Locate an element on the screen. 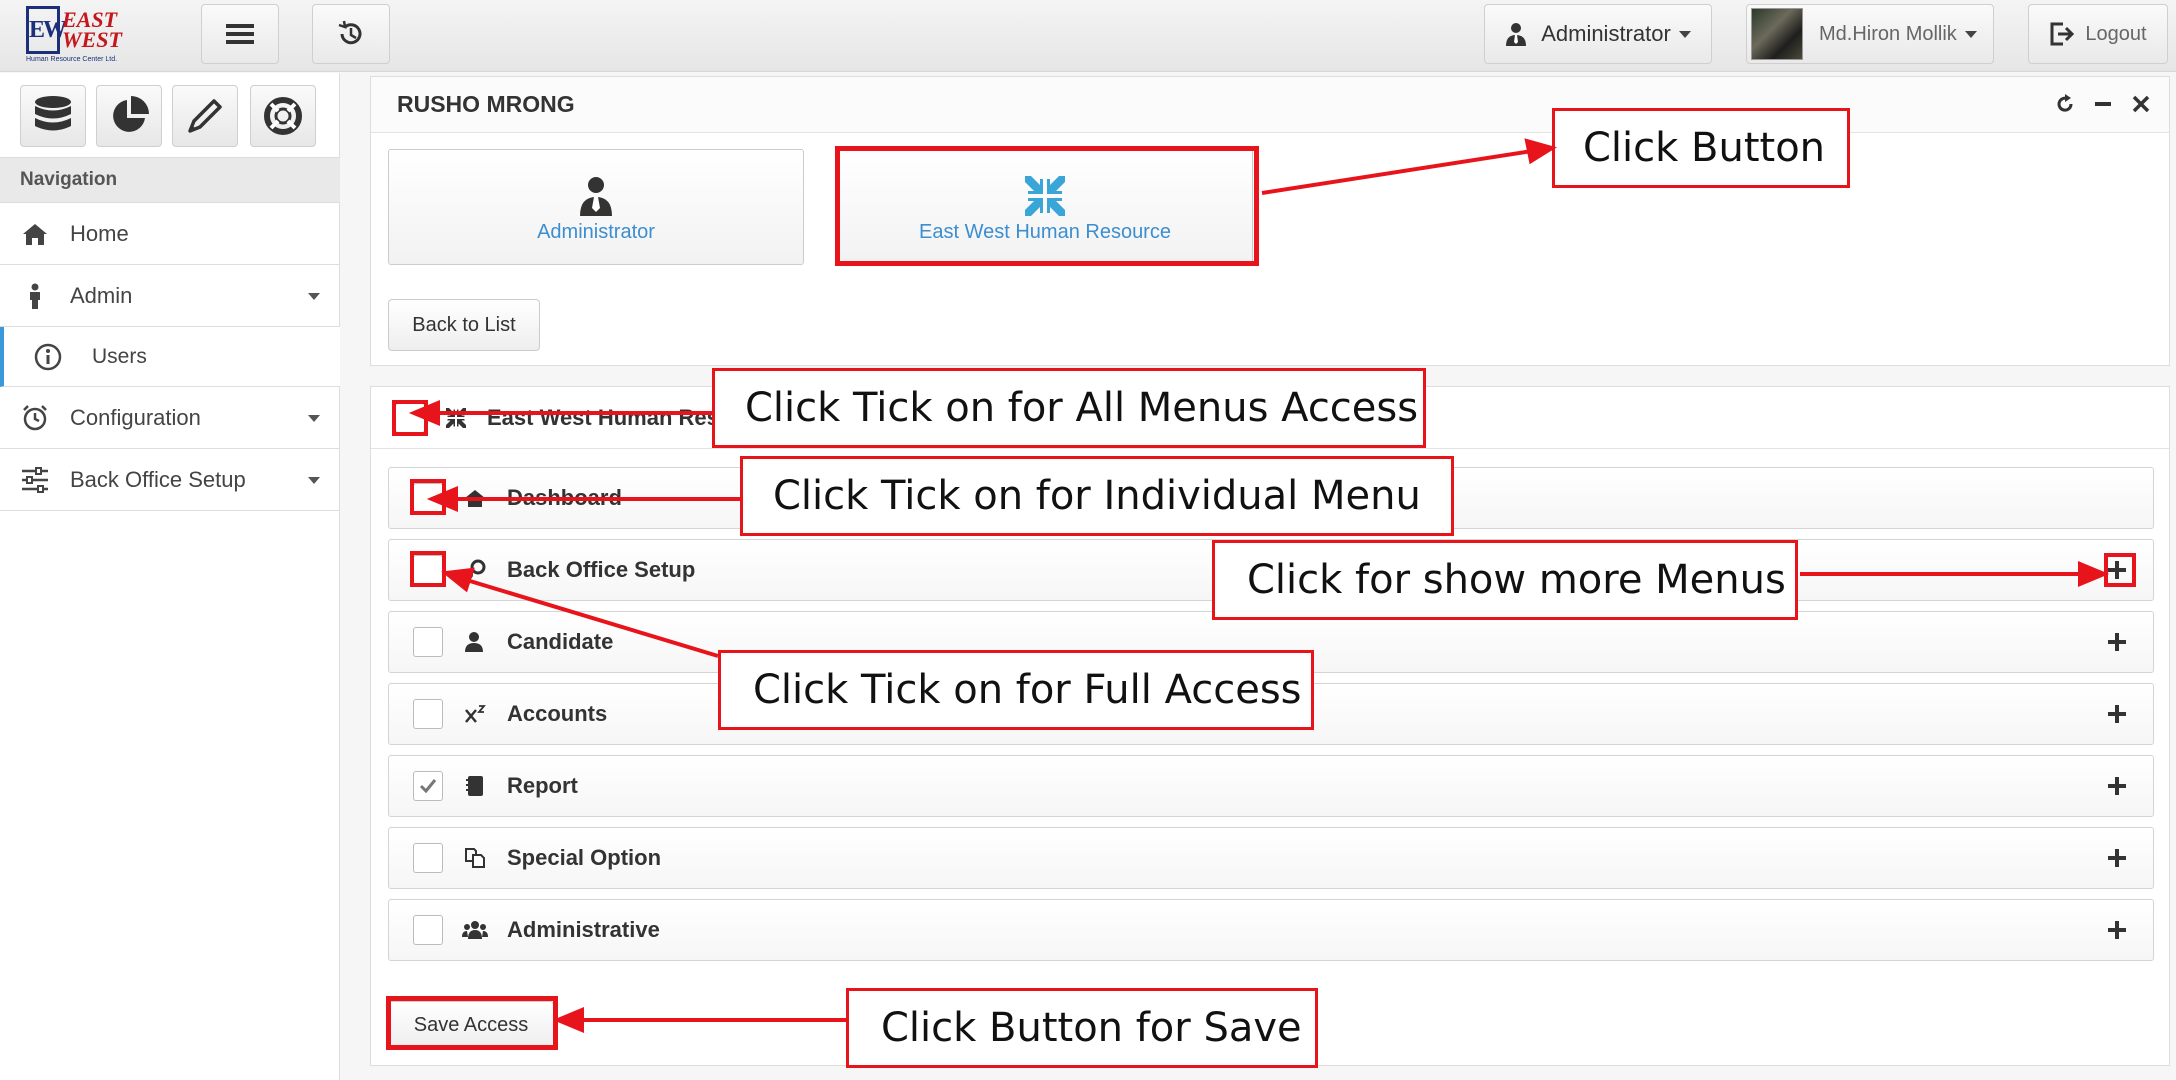 This screenshot has width=2176, height=1080. support-shortcut is located at coordinates (283, 116).